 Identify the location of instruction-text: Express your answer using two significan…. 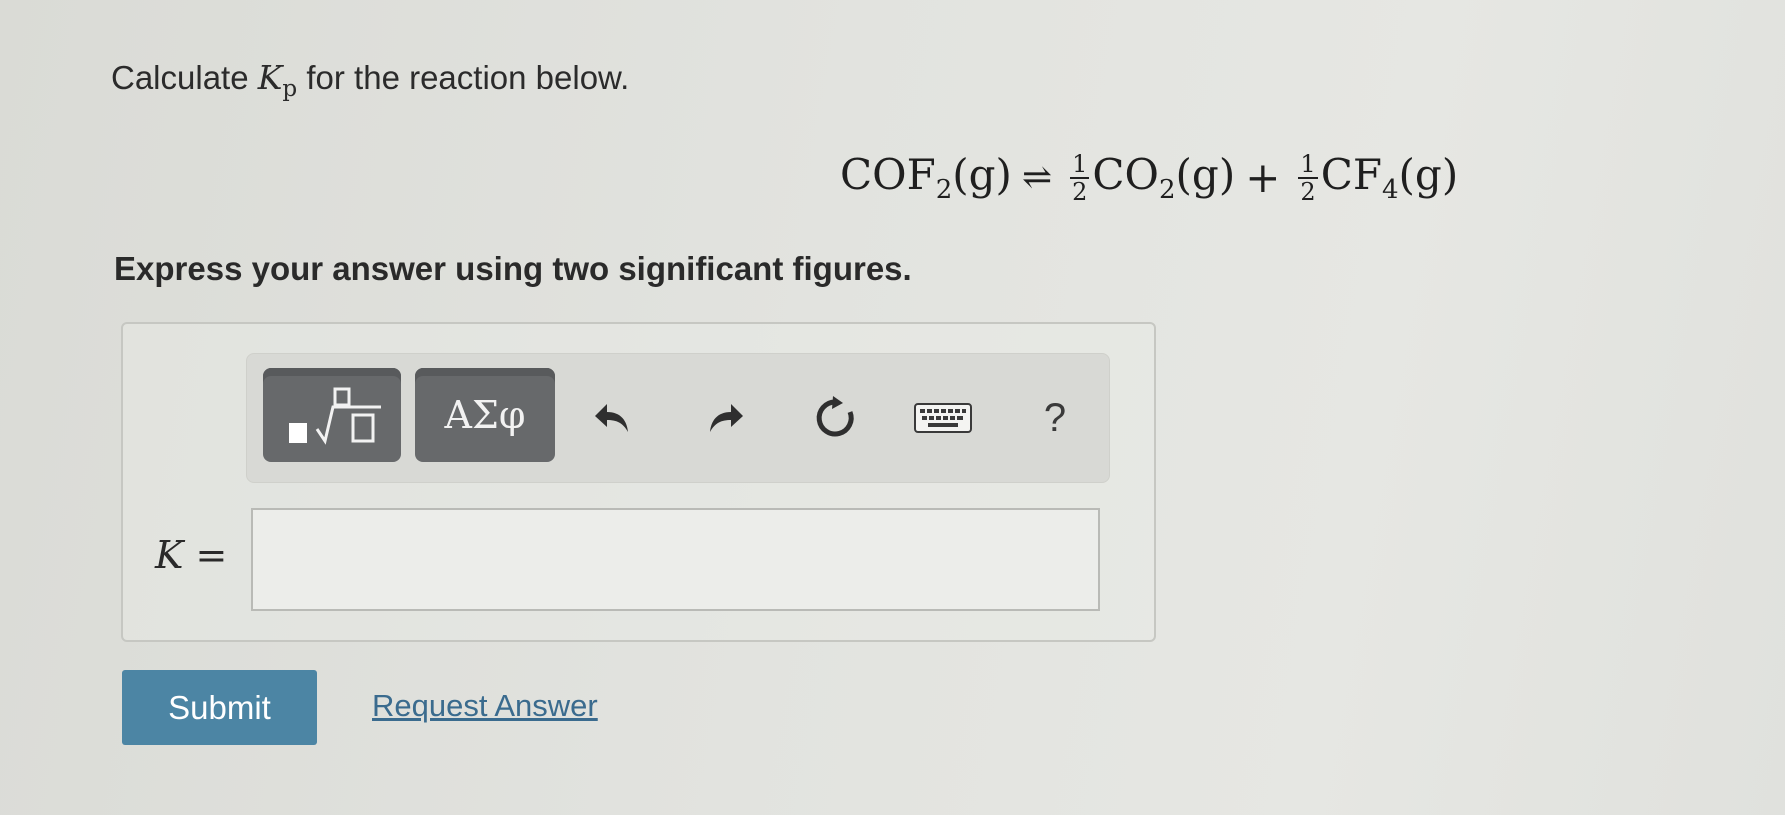
(513, 268).